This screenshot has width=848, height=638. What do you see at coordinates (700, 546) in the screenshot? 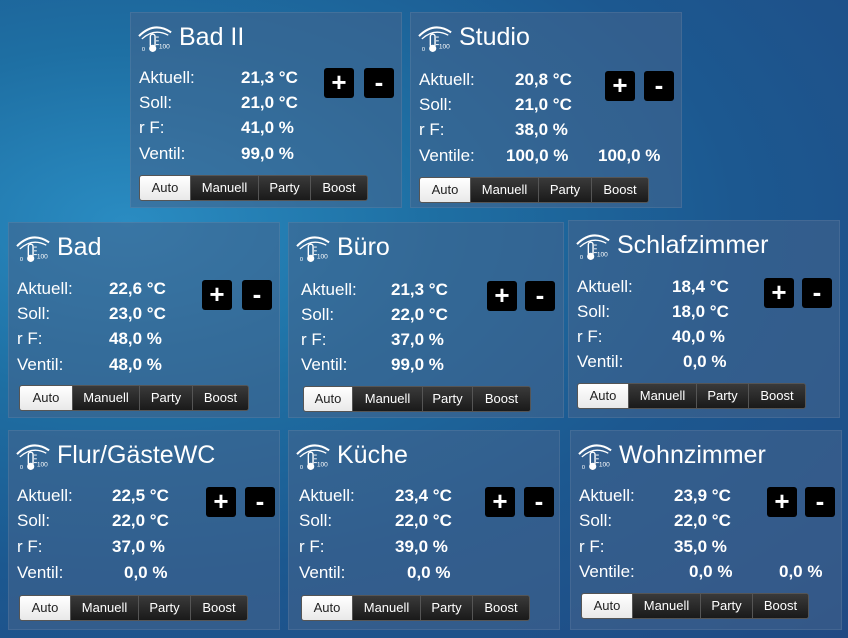
I see `rf-value: 35,0 %` at bounding box center [700, 546].